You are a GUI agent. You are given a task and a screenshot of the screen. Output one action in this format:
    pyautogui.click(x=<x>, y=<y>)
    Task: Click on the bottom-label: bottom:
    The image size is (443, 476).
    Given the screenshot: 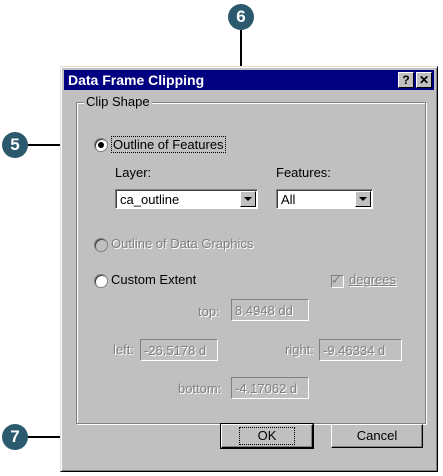 What is the action you would take?
    pyautogui.click(x=200, y=388)
    